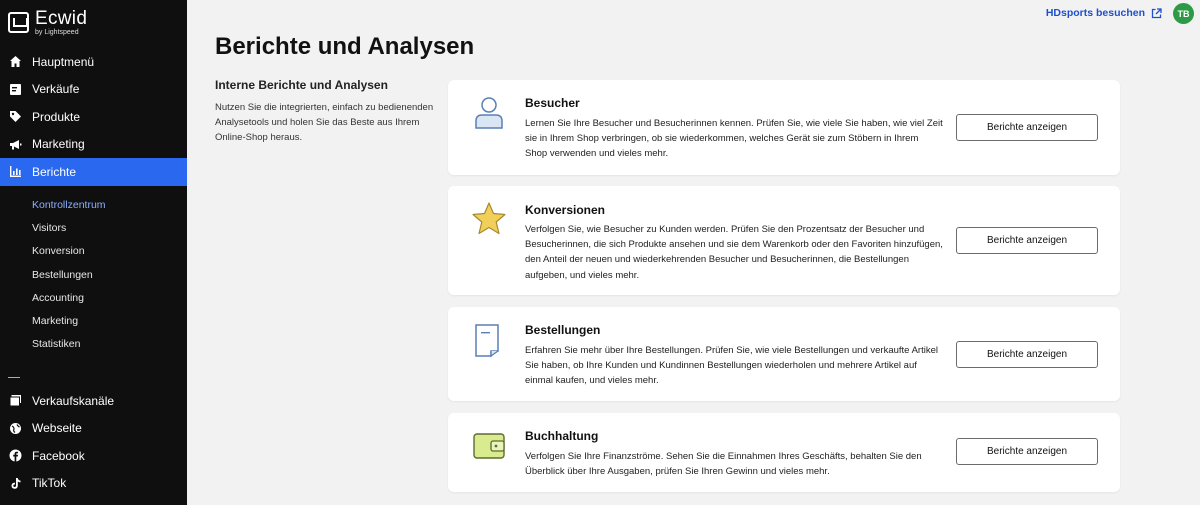 Image resolution: width=1200 pixels, height=505 pixels. What do you see at coordinates (93, 227) in the screenshot?
I see `sub-item-visitors: Visitors` at bounding box center [93, 227].